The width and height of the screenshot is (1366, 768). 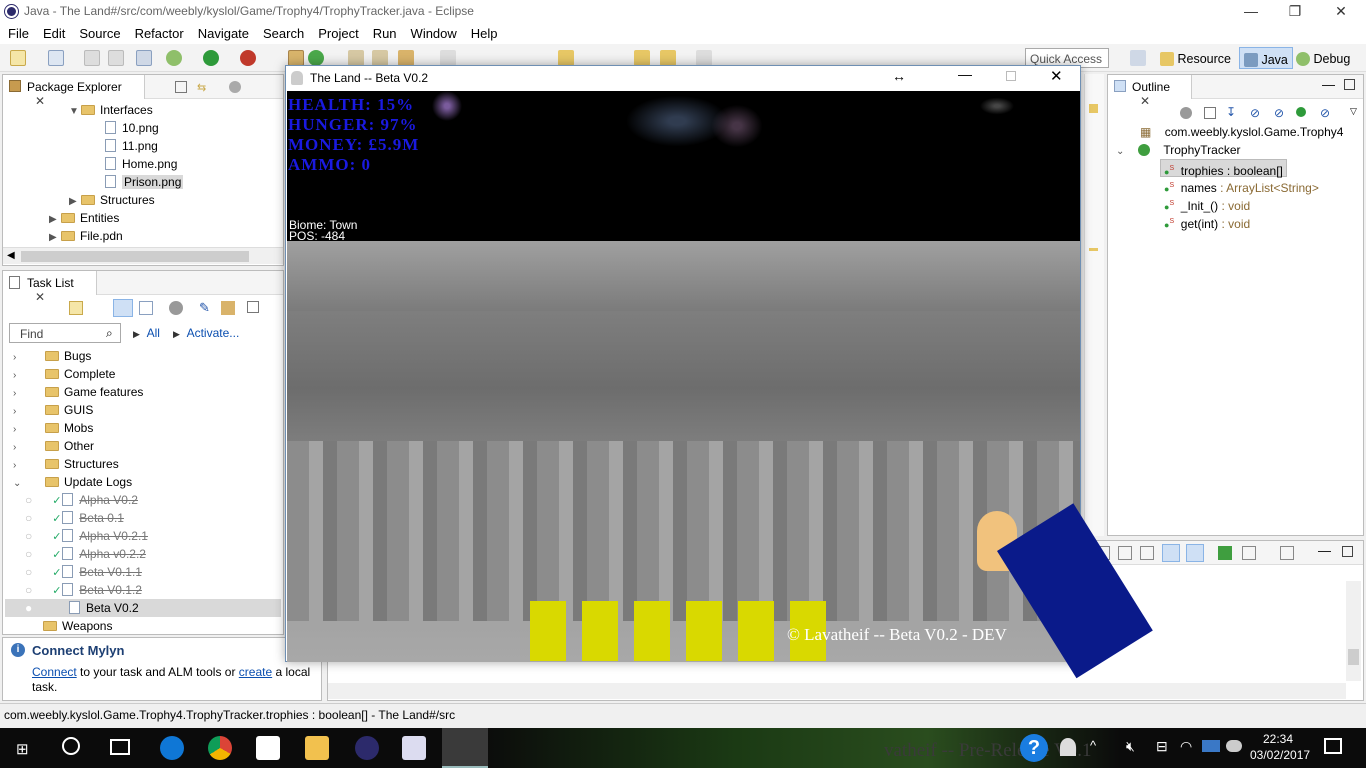 I want to click on menu-edit: Edit, so click(x=53, y=32).